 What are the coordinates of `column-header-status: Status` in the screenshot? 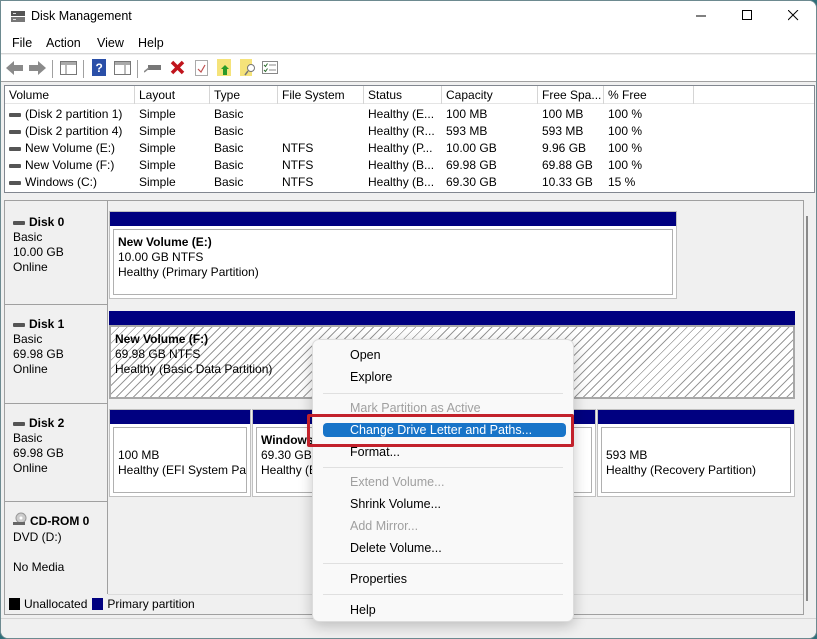 It's located at (403, 95).